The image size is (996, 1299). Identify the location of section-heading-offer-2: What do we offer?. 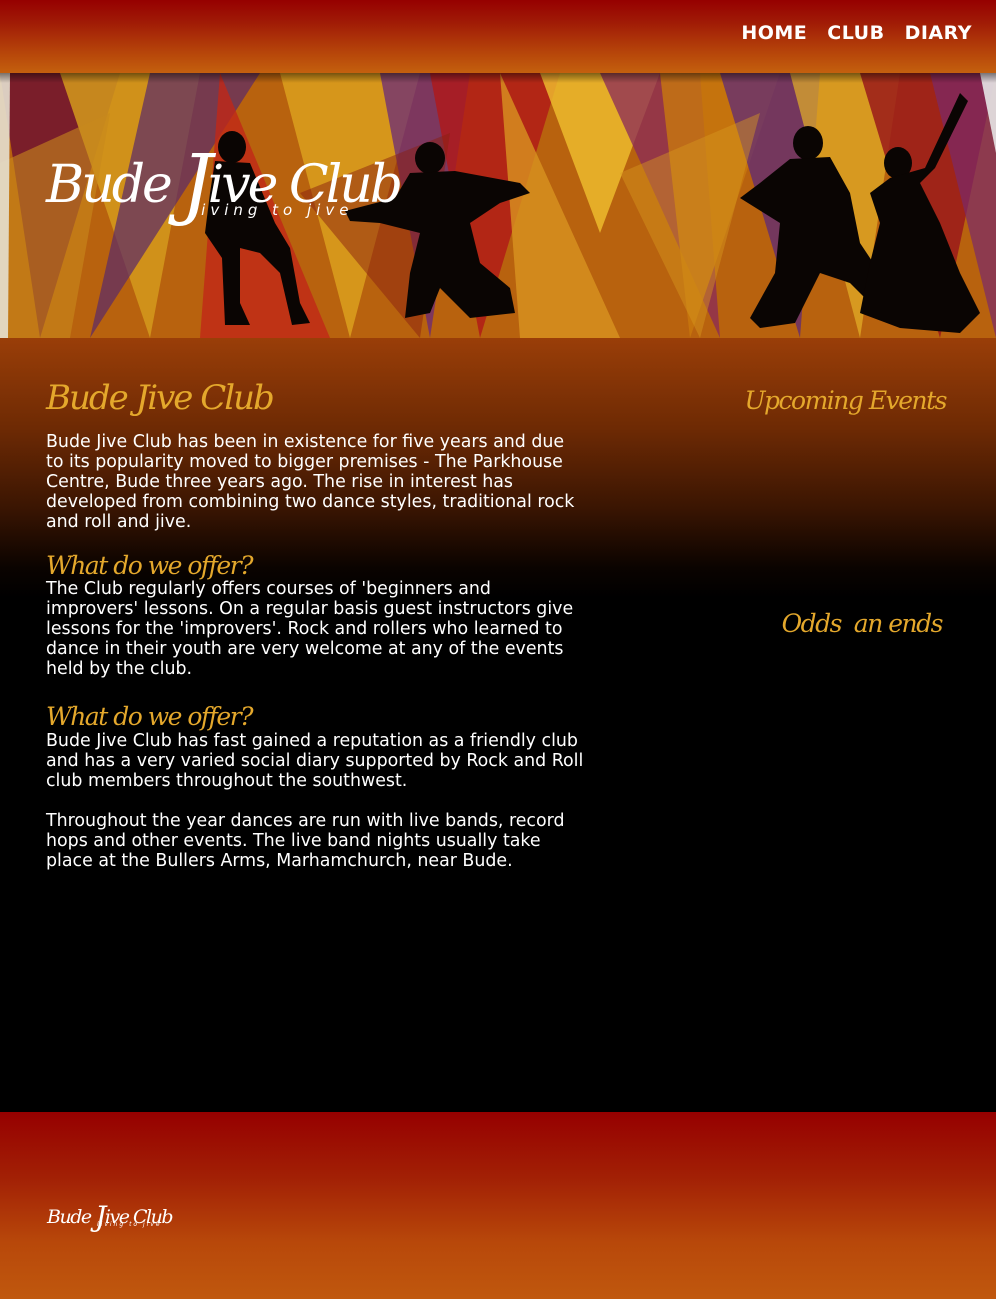
(150, 717).